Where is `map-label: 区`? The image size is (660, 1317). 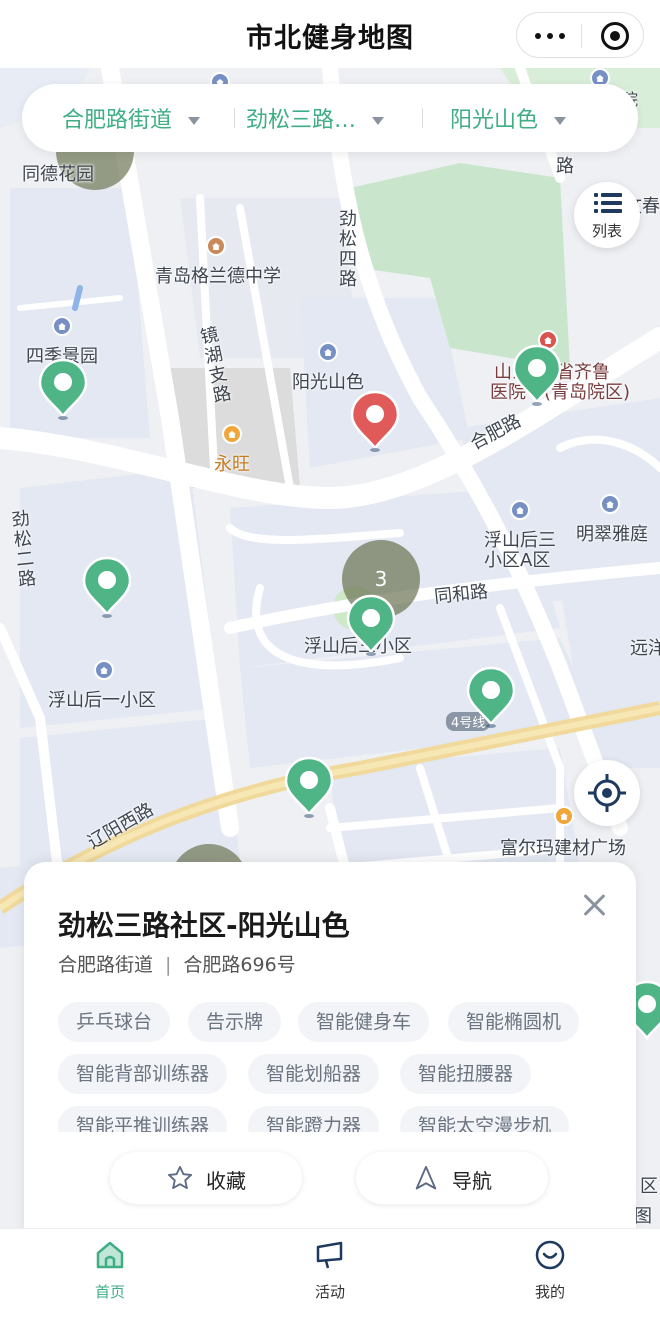
map-label: 区 is located at coordinates (649, 1186).